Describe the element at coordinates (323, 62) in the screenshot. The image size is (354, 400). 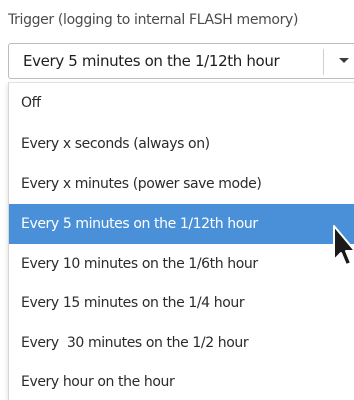
I see `select-divider` at that location.